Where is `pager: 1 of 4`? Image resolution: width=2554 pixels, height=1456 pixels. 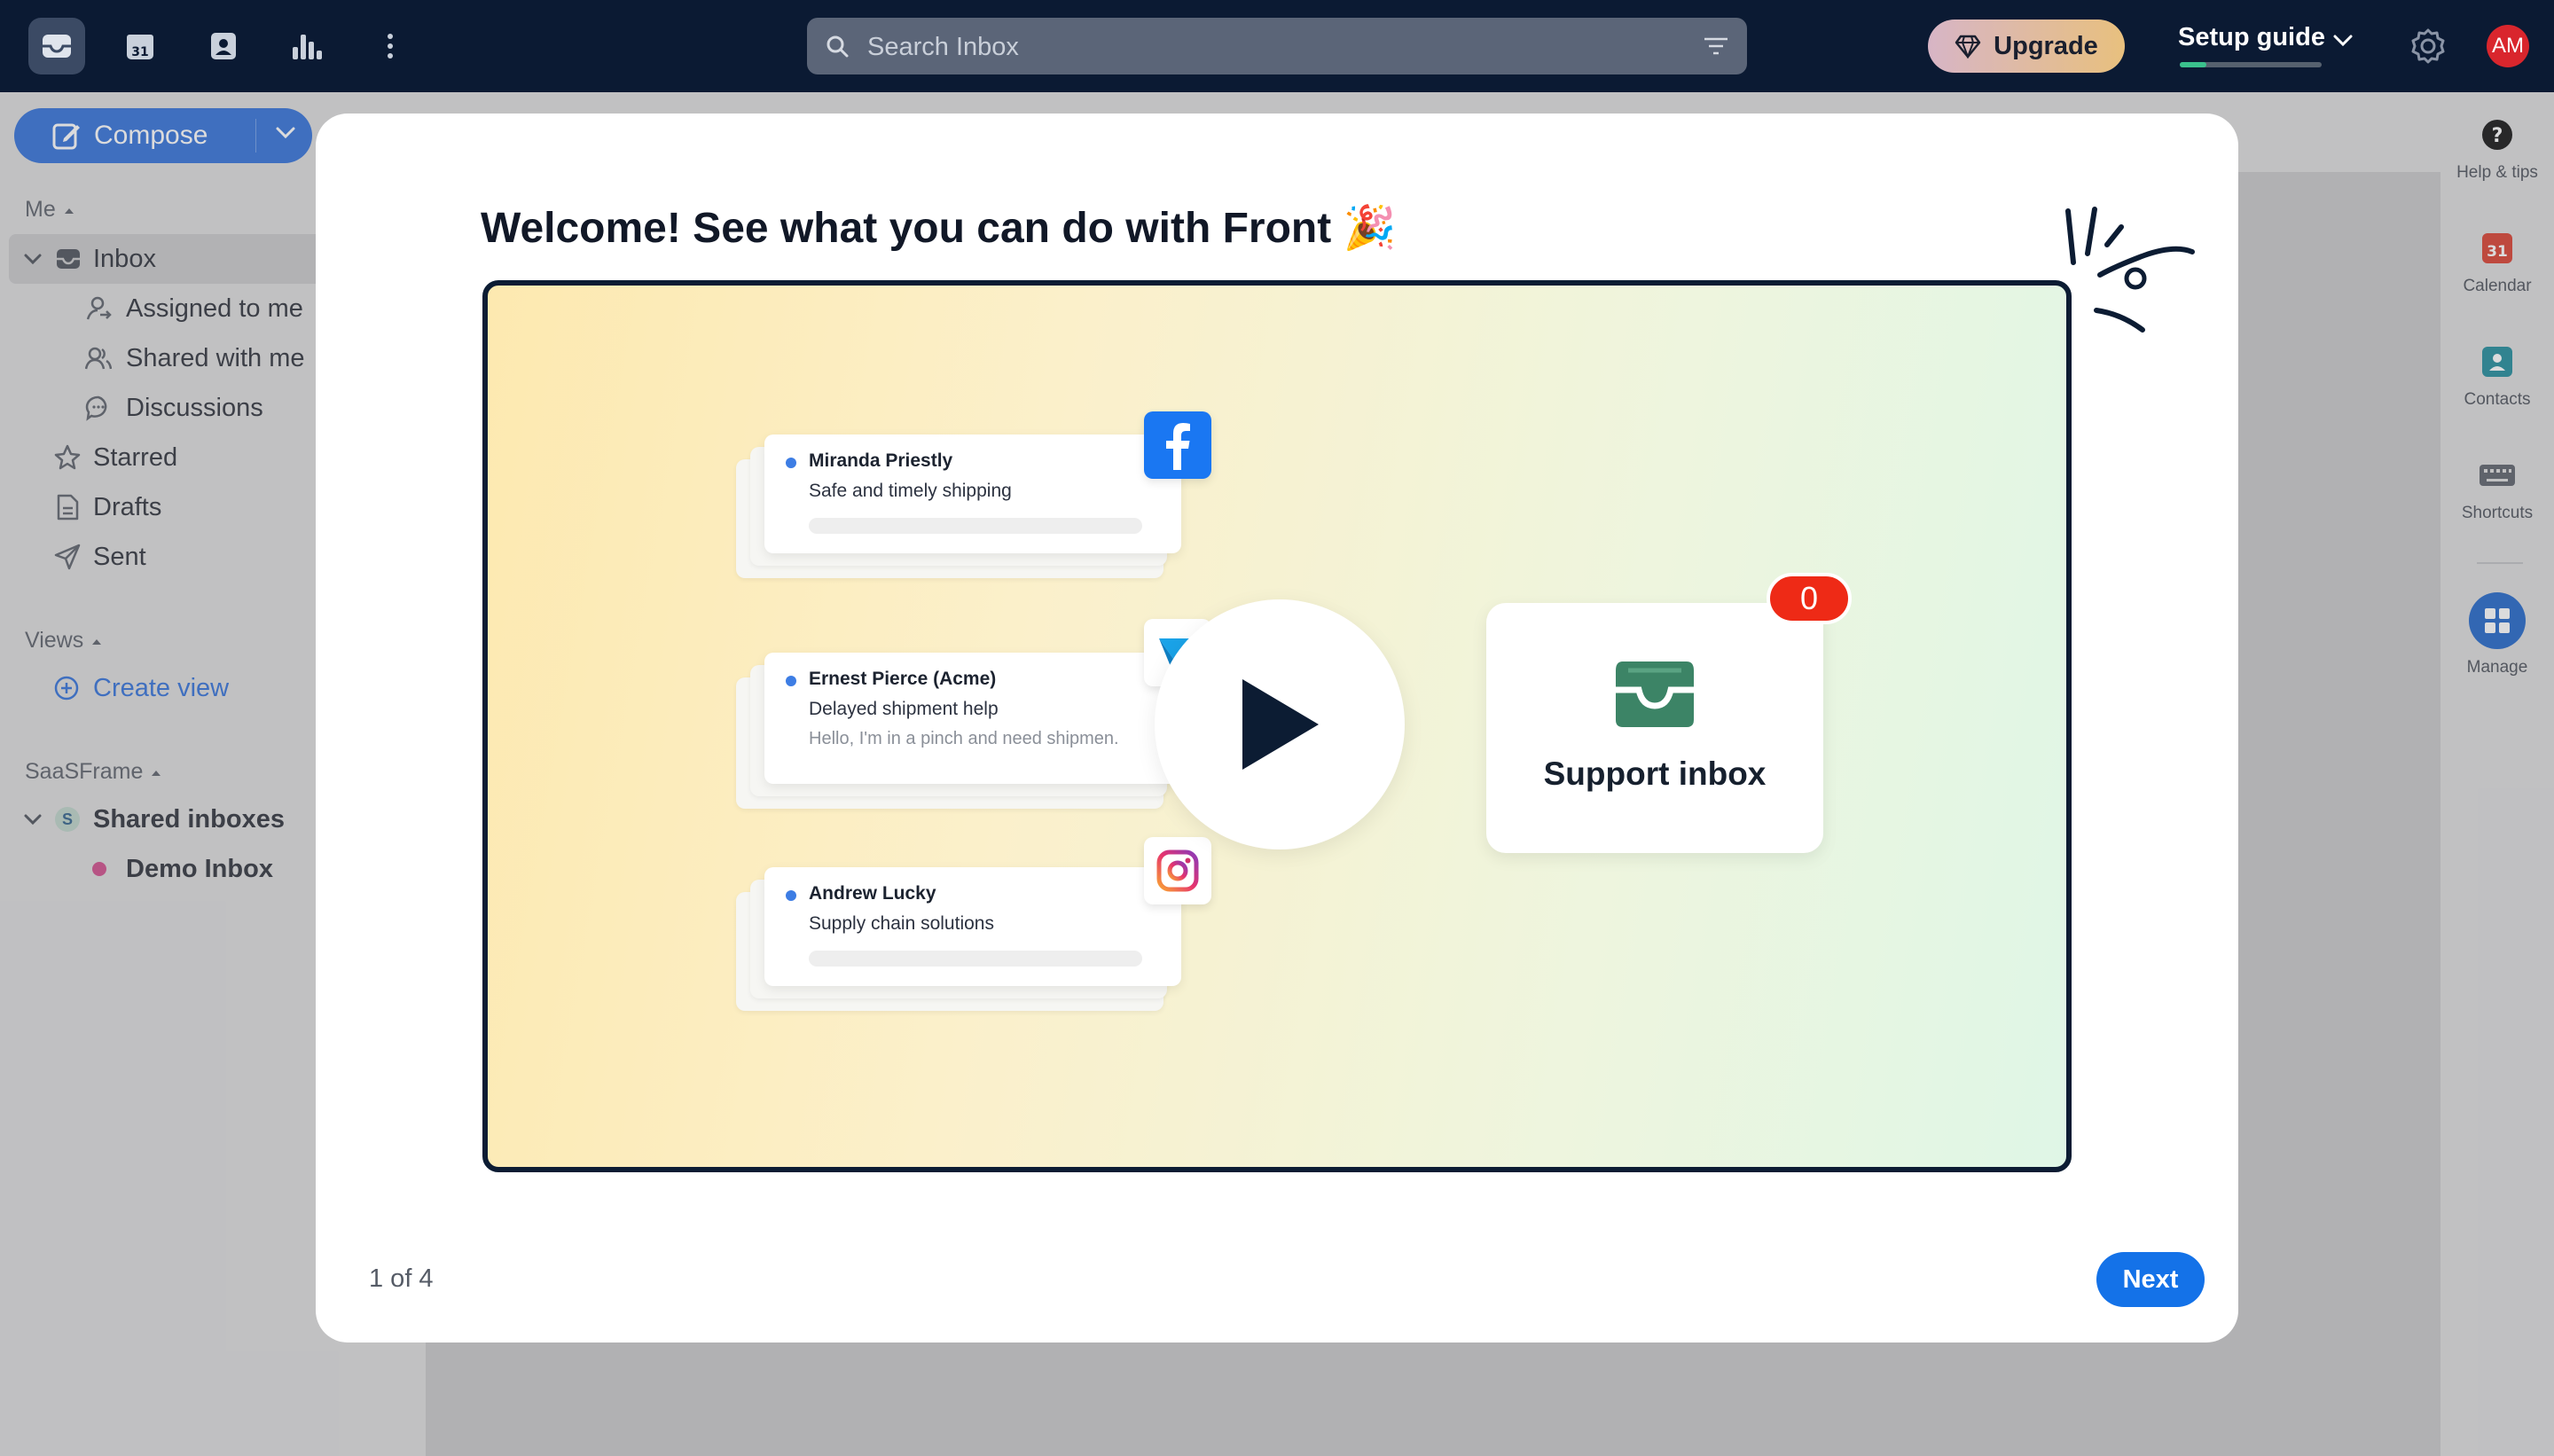 pager: 1 of 4 is located at coordinates (401, 1278).